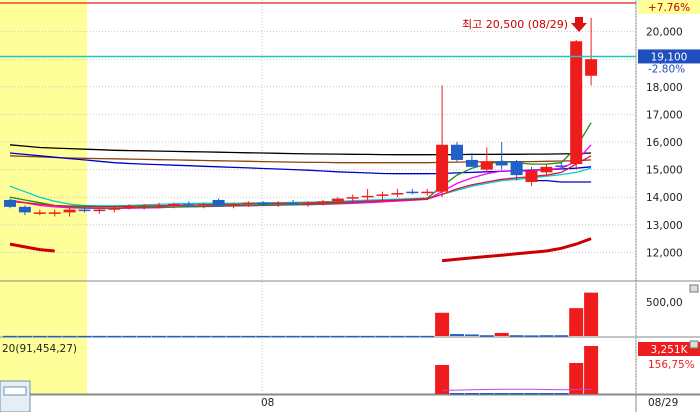 The width and height of the screenshot is (700, 416). What do you see at coordinates (664, 88) in the screenshot?
I see `y-tick-label: 18,000` at bounding box center [664, 88].